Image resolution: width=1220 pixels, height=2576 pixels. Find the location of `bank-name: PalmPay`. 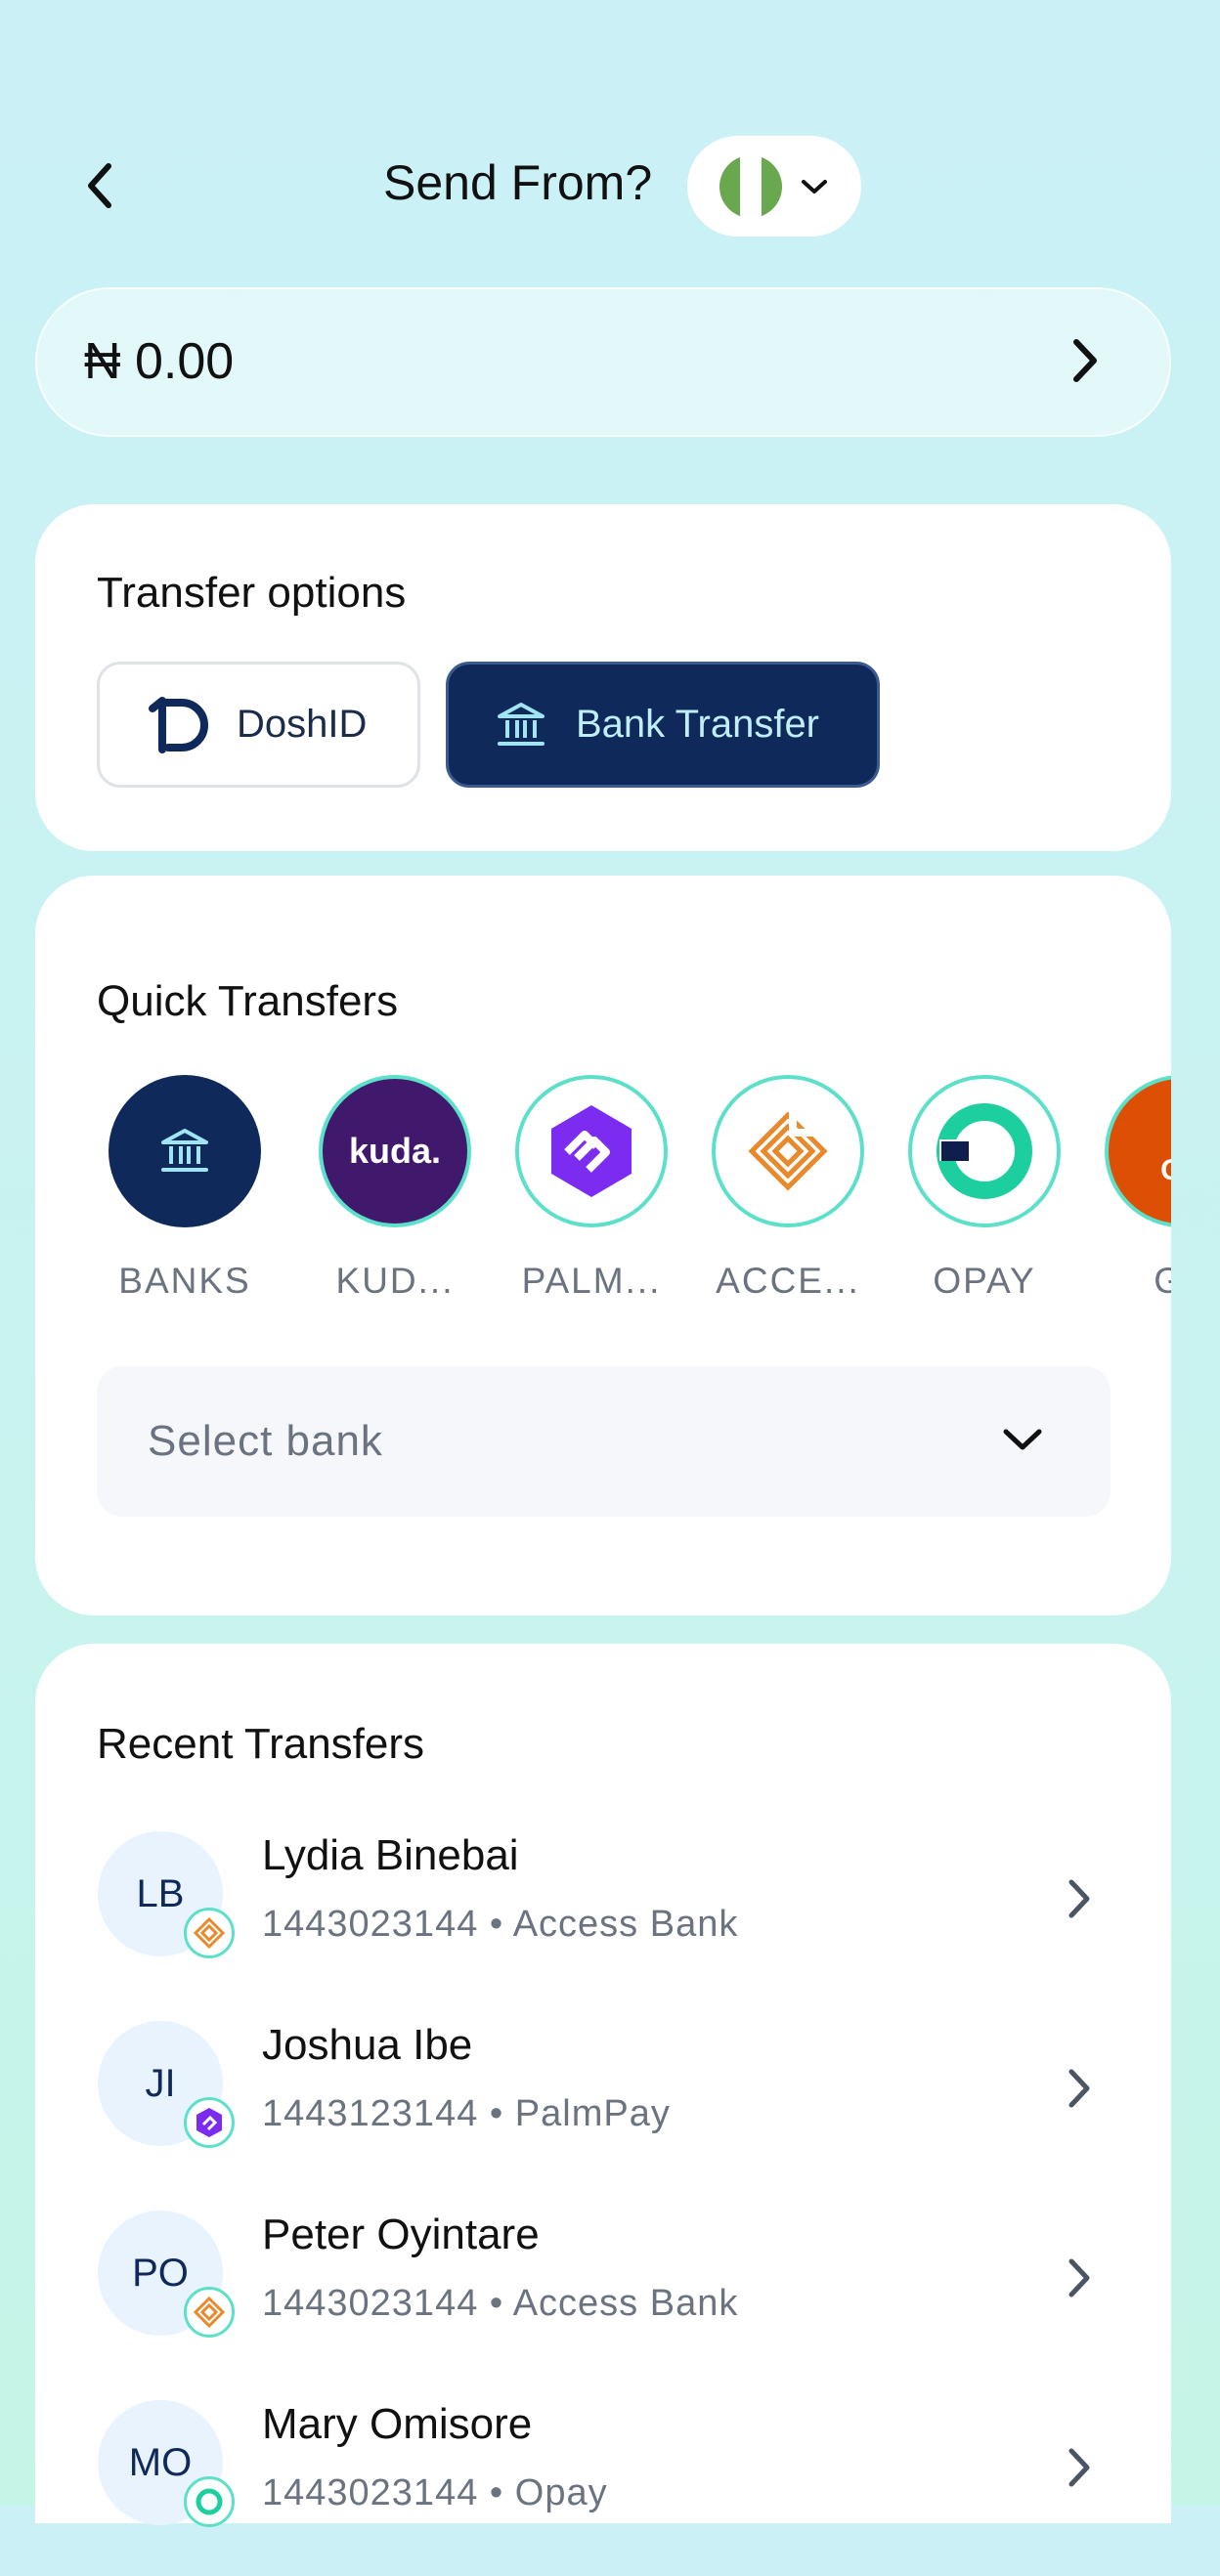

bank-name: PalmPay is located at coordinates (592, 2114).